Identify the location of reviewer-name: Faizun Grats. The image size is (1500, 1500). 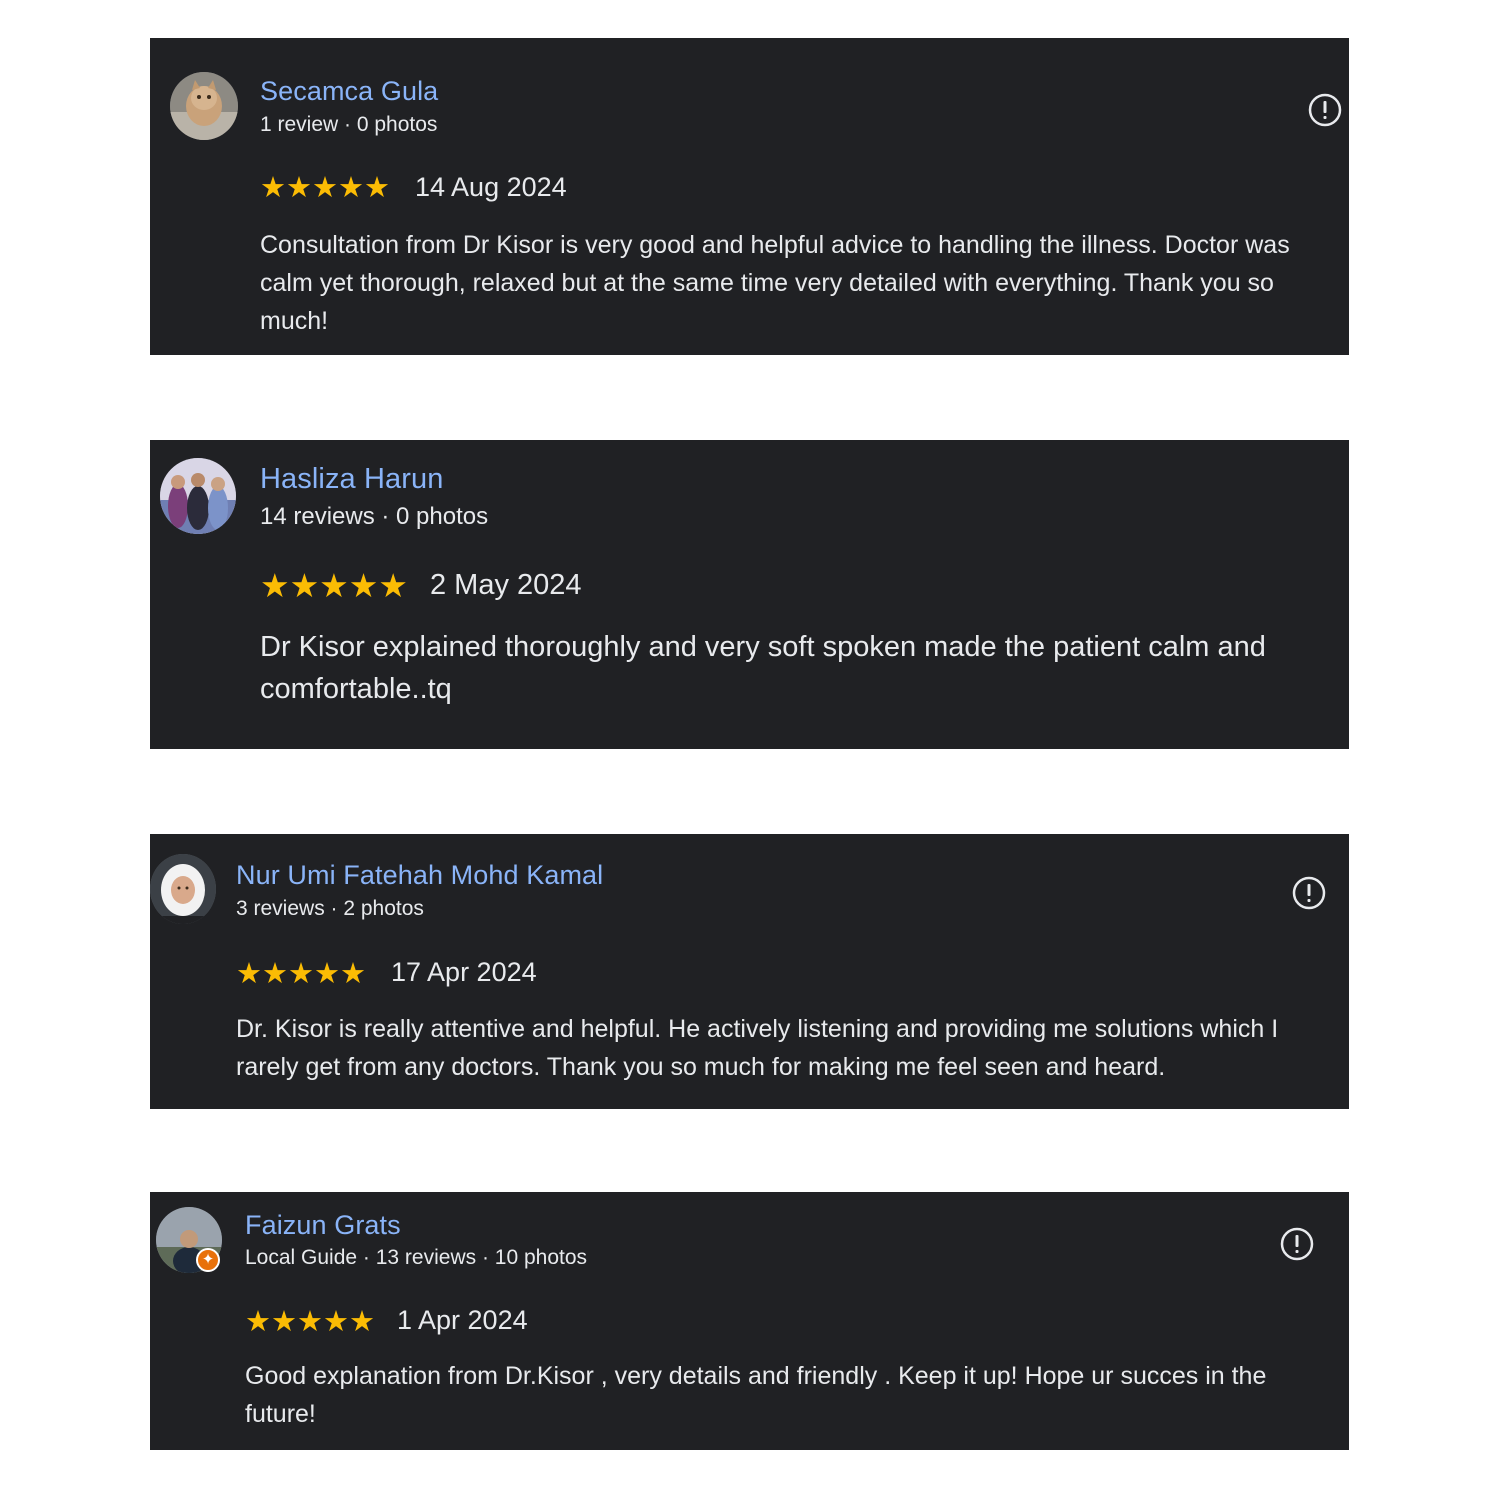
(323, 1225).